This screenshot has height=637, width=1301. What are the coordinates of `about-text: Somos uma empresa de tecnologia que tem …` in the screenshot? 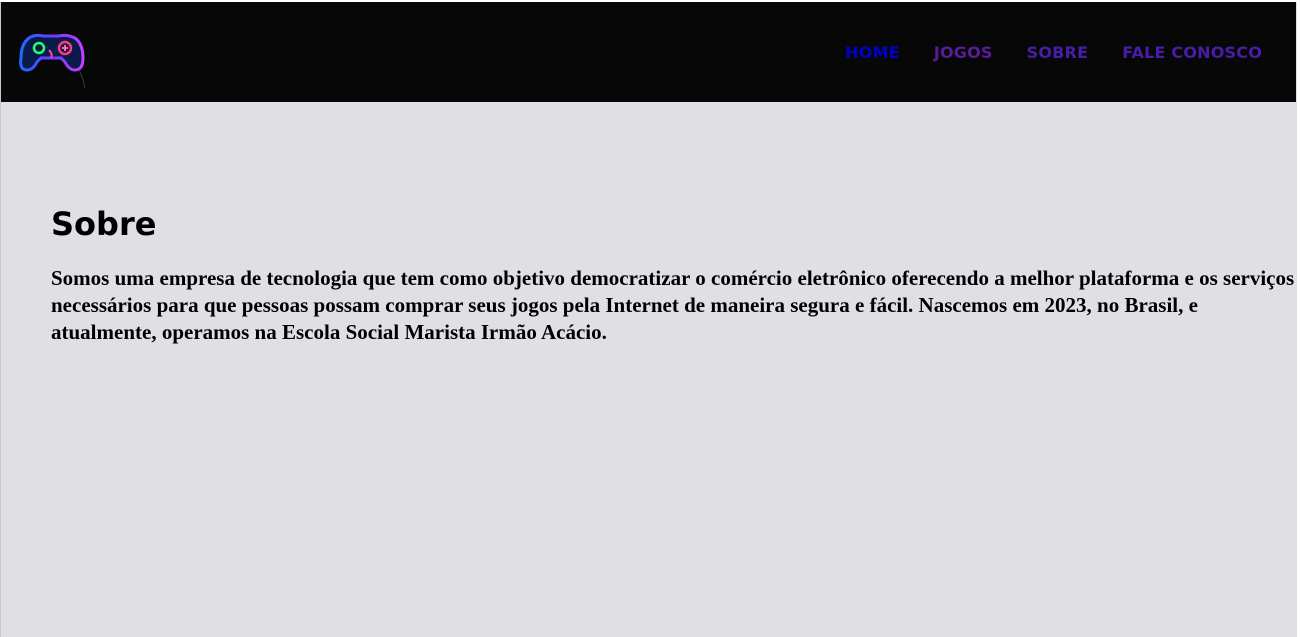 It's located at (673, 305).